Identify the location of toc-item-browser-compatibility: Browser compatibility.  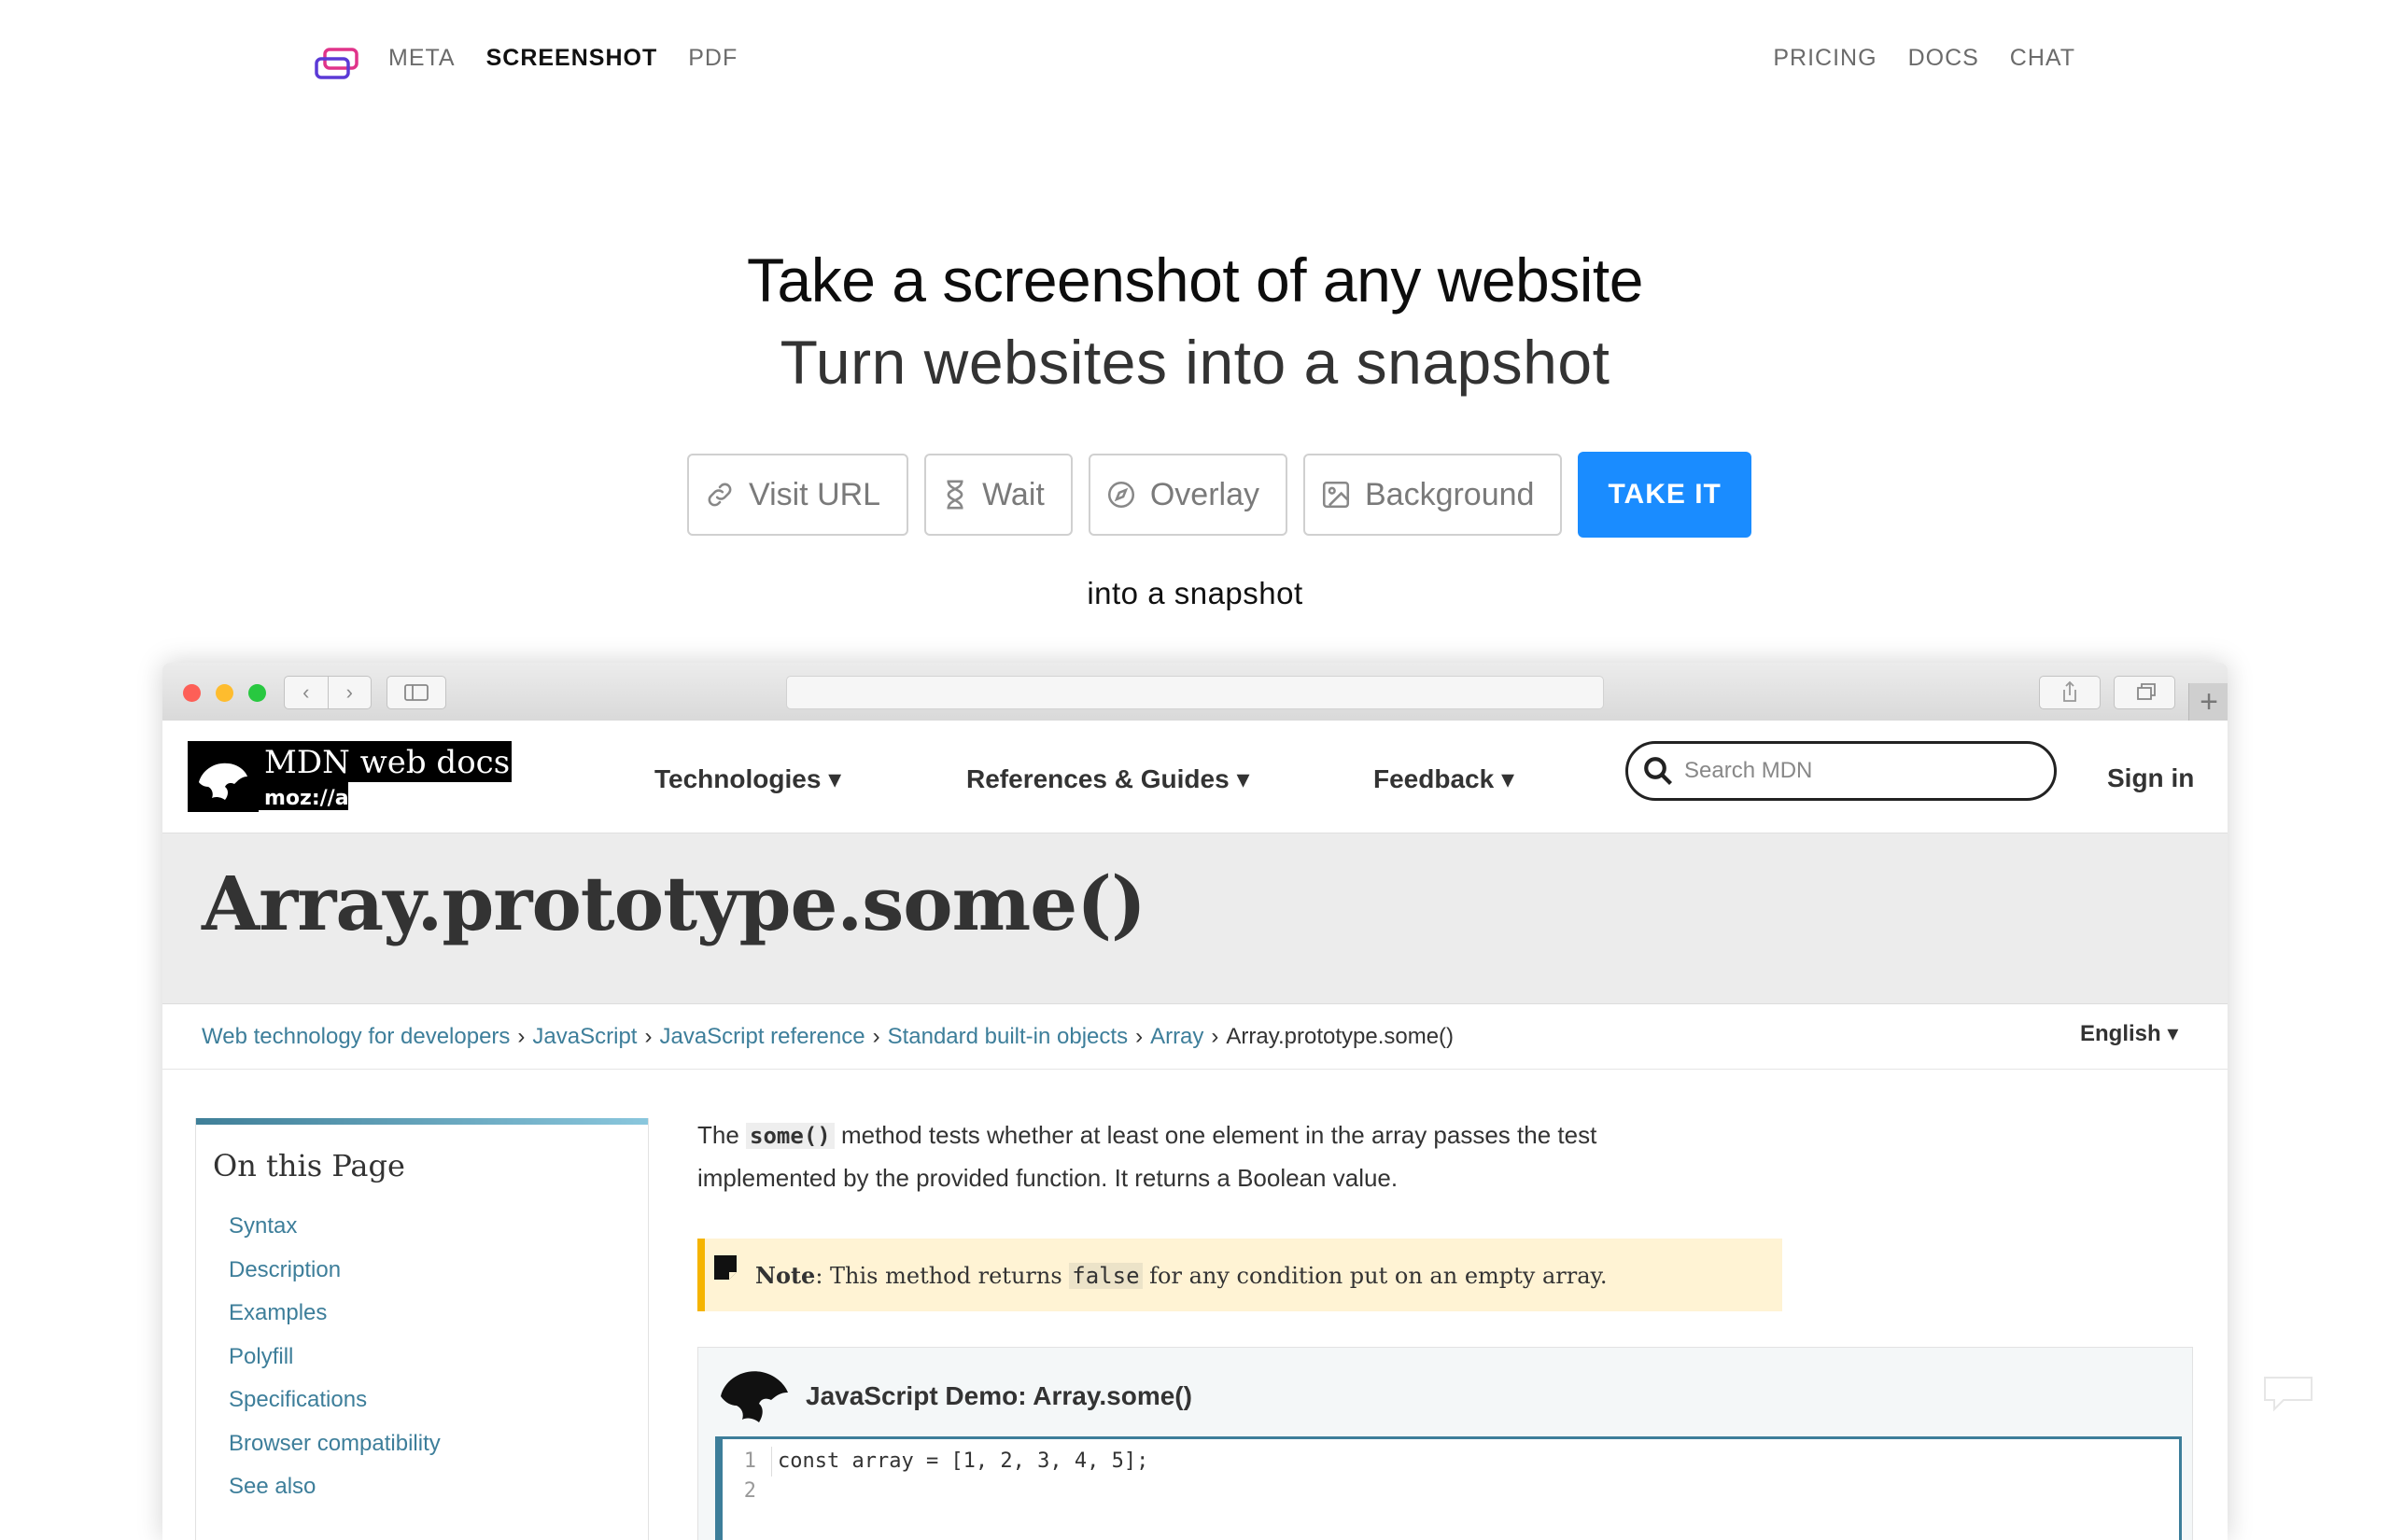
(335, 1453).